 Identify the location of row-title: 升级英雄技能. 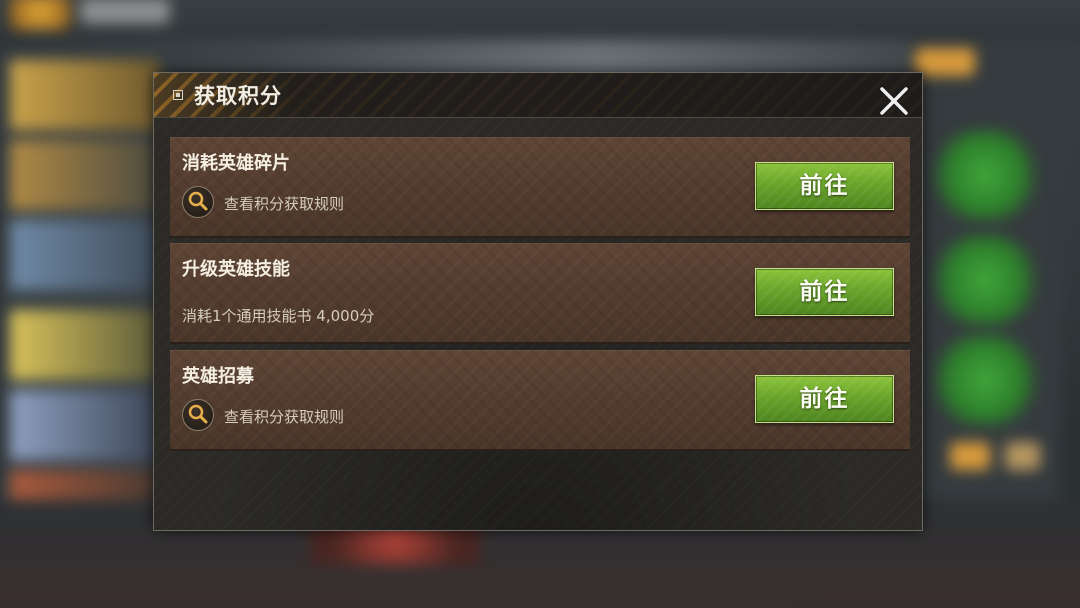
(236, 269).